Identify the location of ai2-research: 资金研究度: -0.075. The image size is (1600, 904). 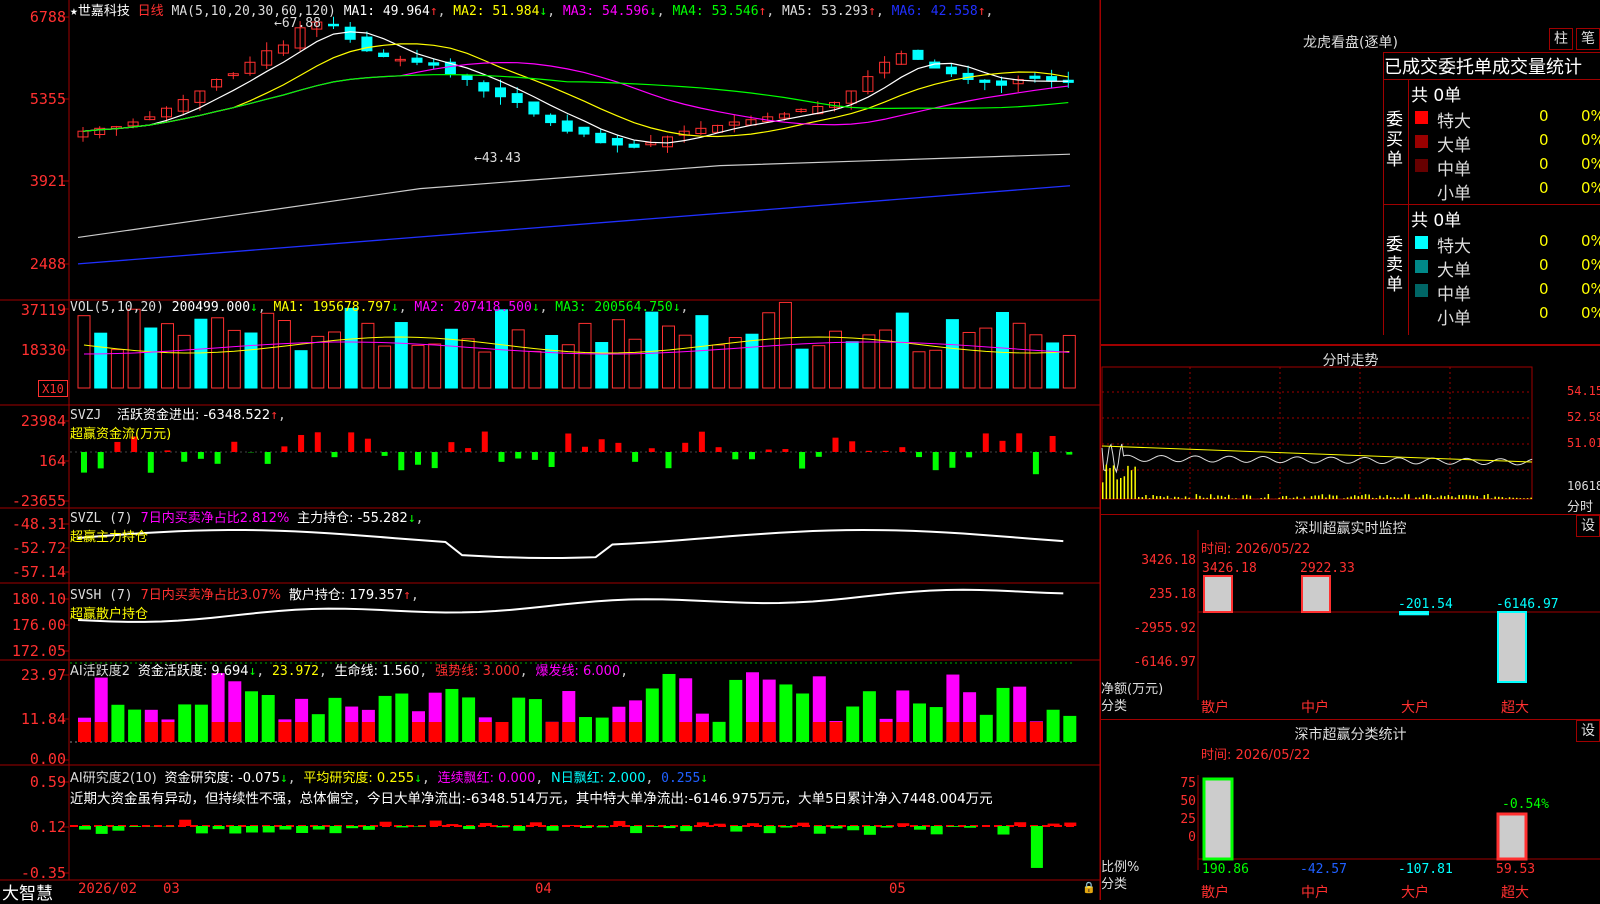
(222, 778).